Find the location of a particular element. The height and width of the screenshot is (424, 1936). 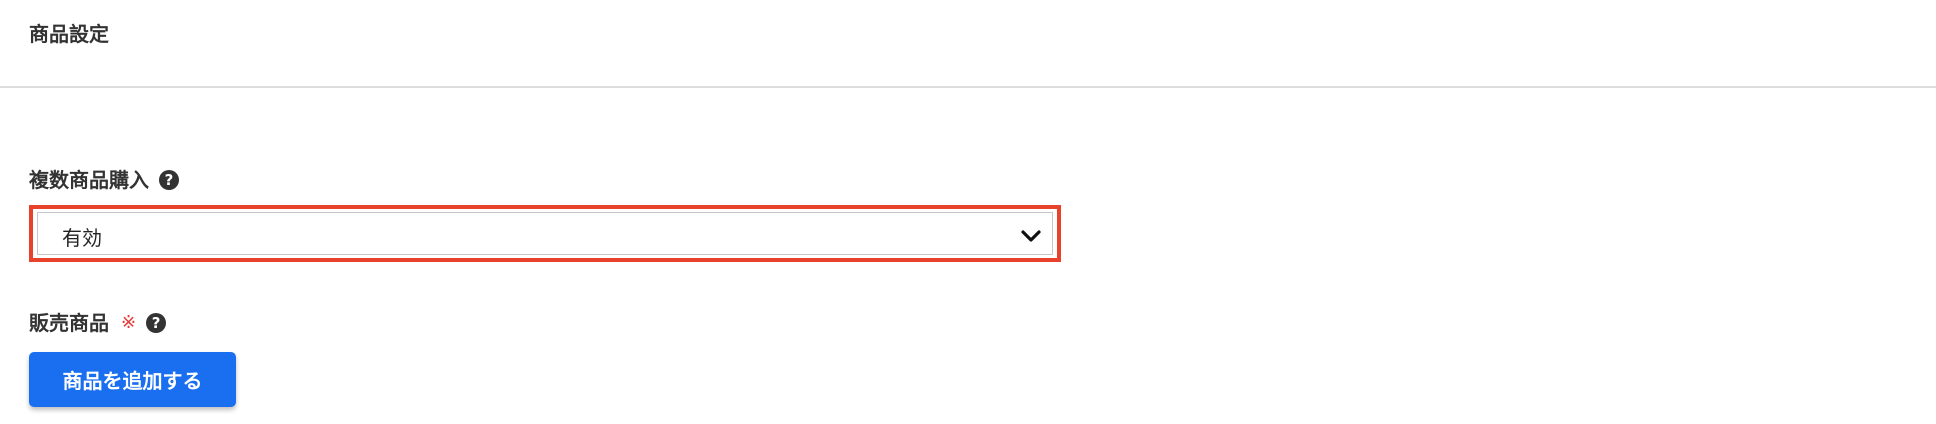

multi-purchase-select: 有効 is located at coordinates (545, 233).